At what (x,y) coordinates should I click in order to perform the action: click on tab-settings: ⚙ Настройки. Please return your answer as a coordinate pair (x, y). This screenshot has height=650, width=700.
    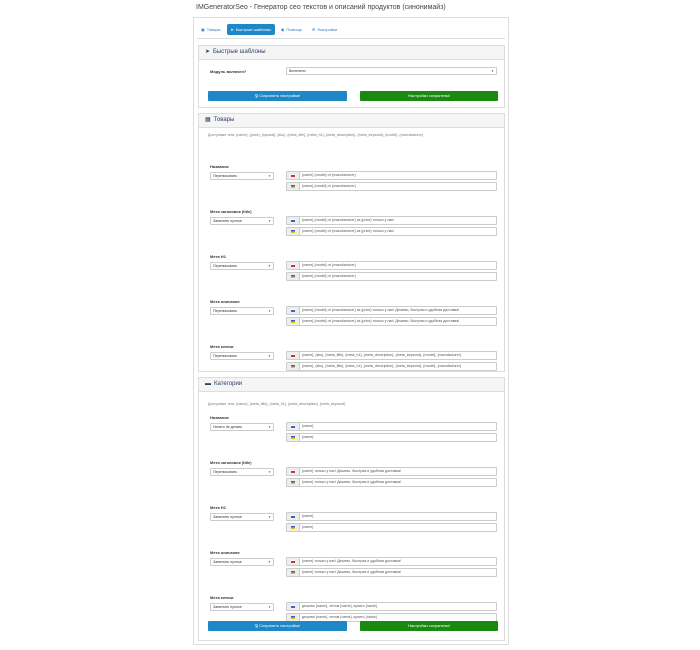
    Looking at the image, I should click on (324, 29).